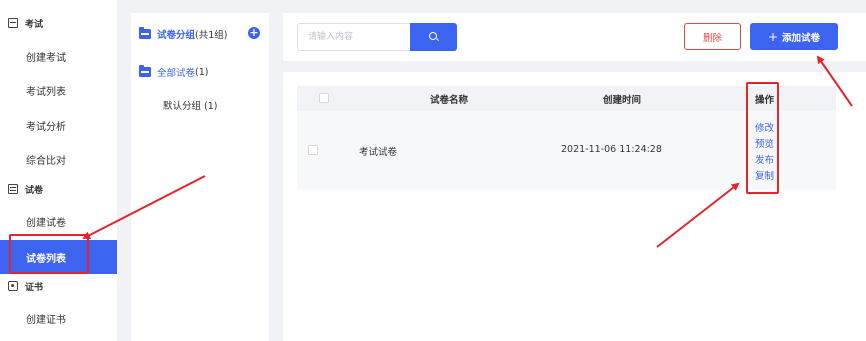 This screenshot has height=341, width=866. I want to click on search-icon, so click(433, 36).